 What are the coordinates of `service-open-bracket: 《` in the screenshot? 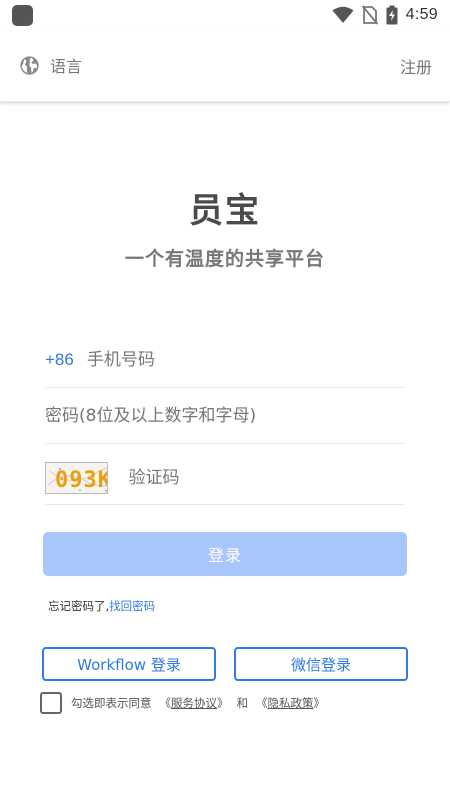 It's located at (165, 703).